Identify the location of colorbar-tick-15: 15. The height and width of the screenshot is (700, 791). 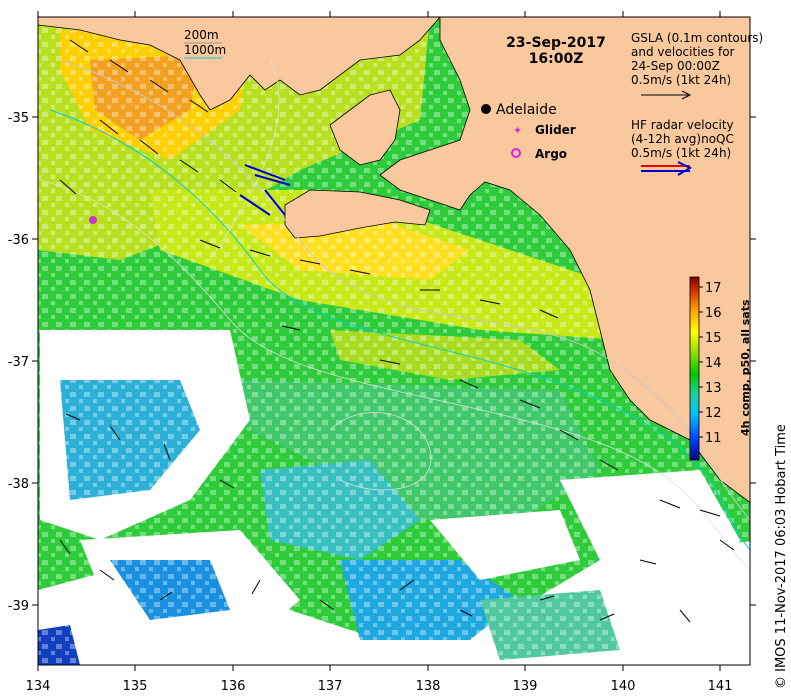
(713, 338).